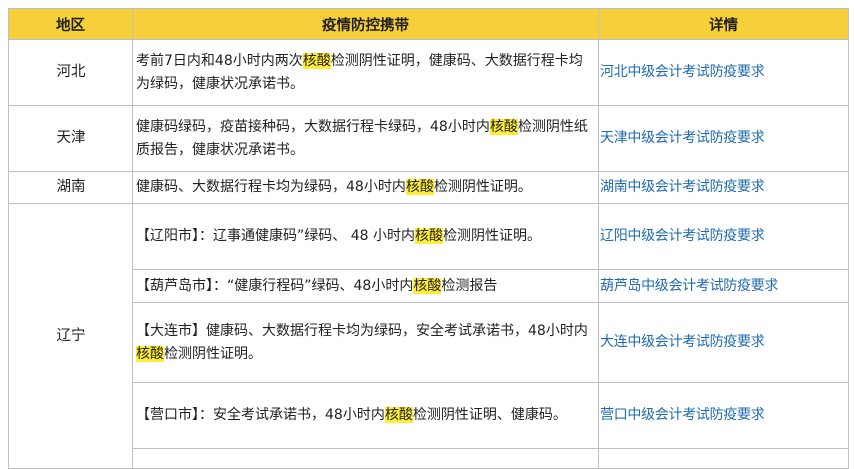 Image resolution: width=854 pixels, height=469 pixels. I want to click on requirement-text: 检测报告, so click(469, 285).